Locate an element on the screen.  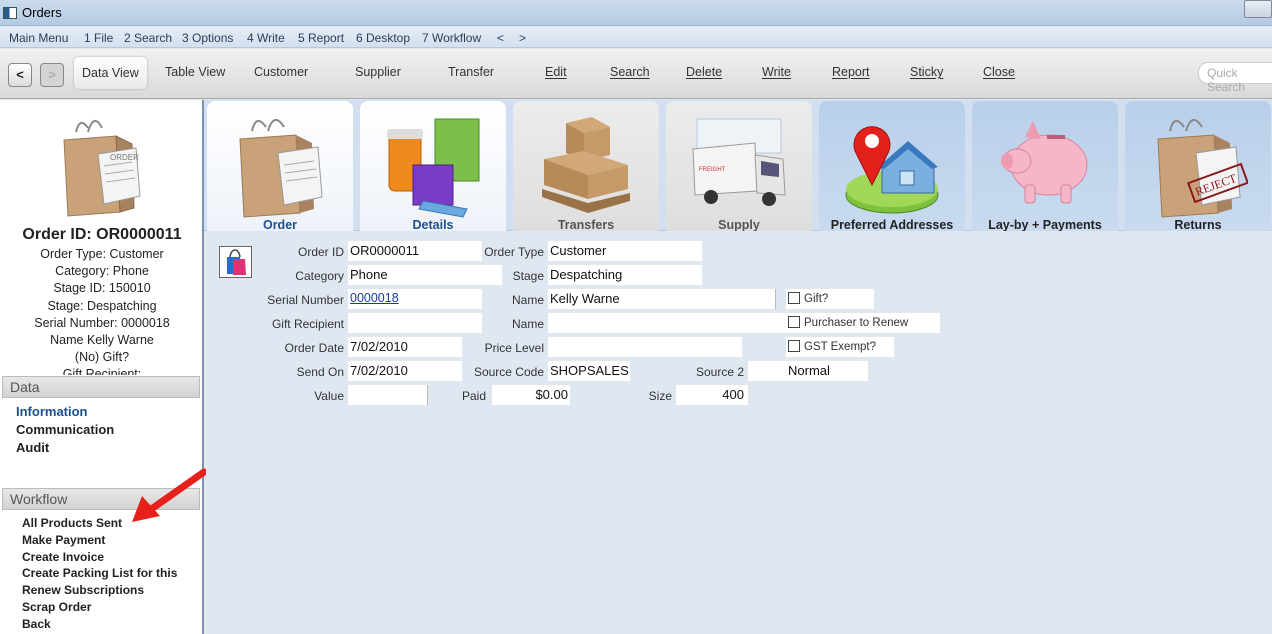
menu-prev: < is located at coordinates (500, 38).